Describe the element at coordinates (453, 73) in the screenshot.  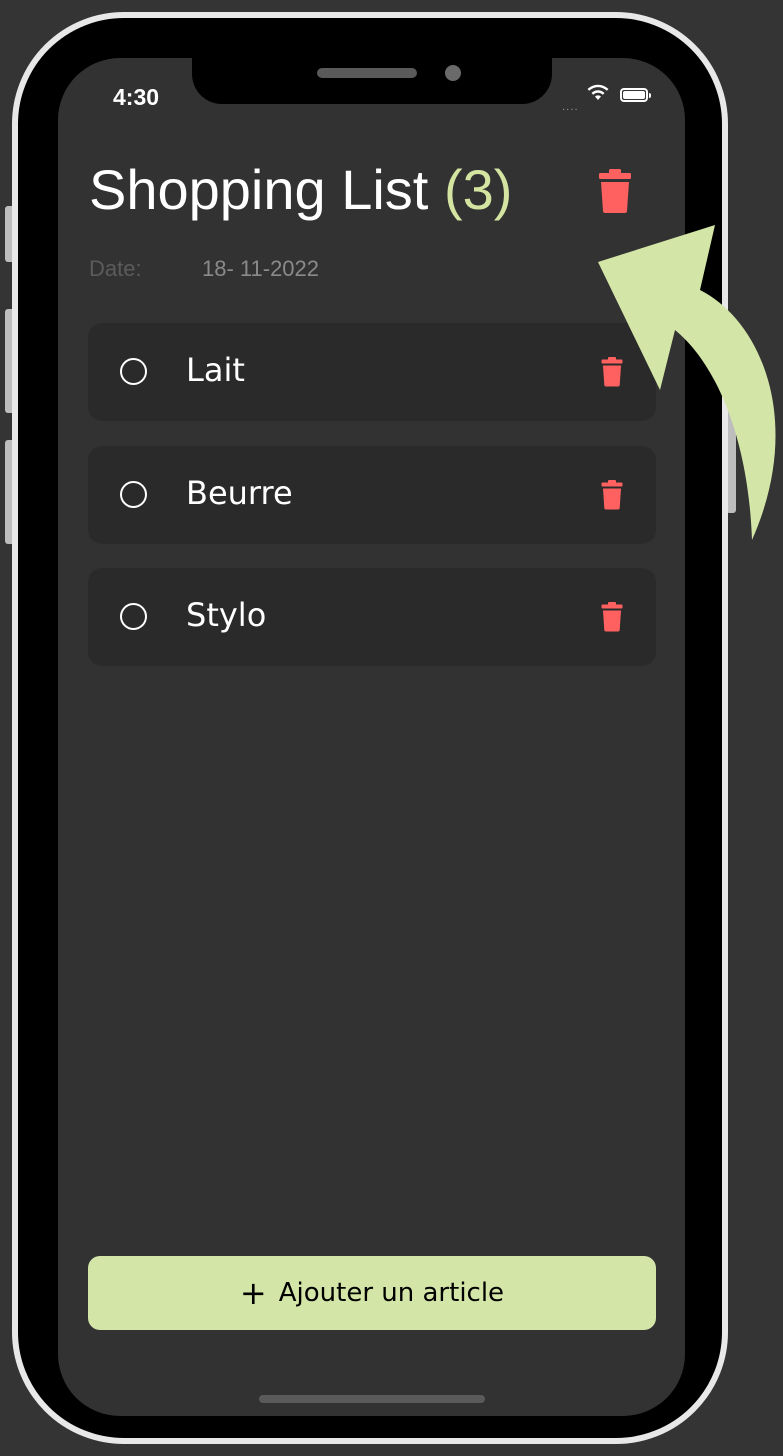
I see `front-camera` at that location.